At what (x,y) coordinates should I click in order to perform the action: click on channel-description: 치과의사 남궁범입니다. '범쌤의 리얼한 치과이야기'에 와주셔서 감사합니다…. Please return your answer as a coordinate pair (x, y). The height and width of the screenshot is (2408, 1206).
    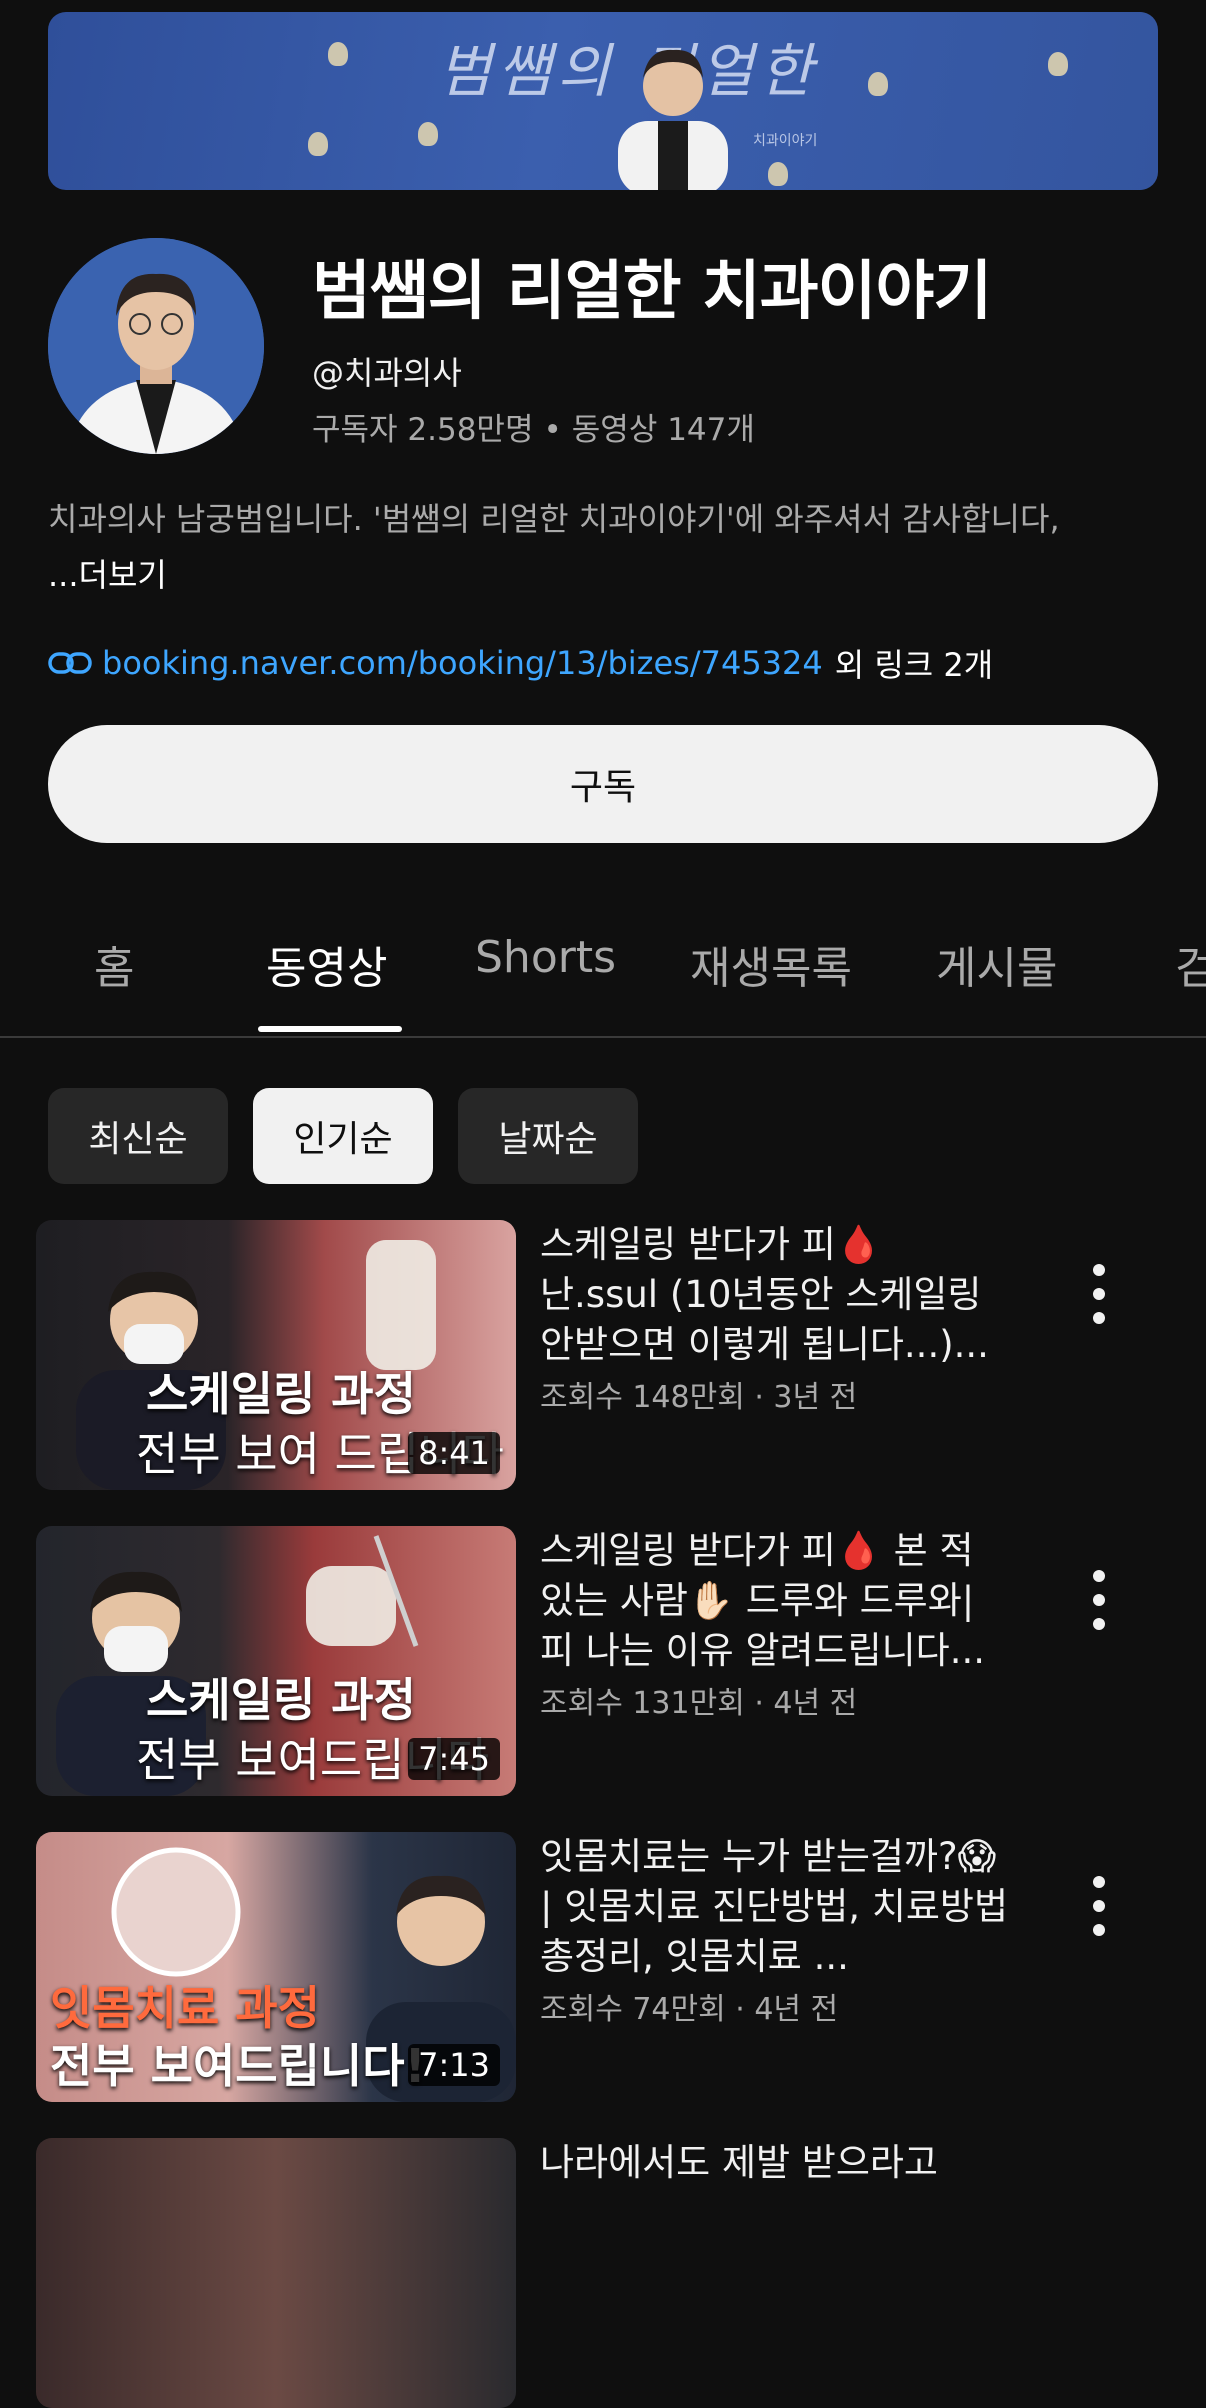
    Looking at the image, I should click on (554, 517).